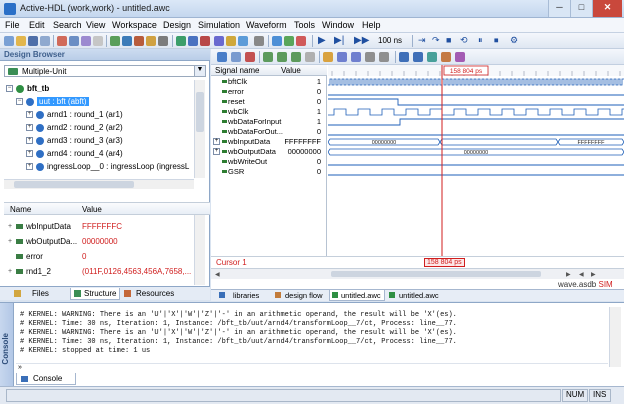  I want to click on grid-row: + wbOutputDa... 00000000, so click(107, 241).